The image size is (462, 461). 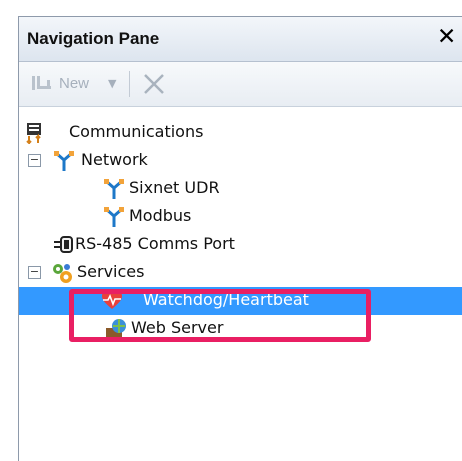 What do you see at coordinates (240, 273) in the screenshot?
I see `tree-item-services: − Services` at bounding box center [240, 273].